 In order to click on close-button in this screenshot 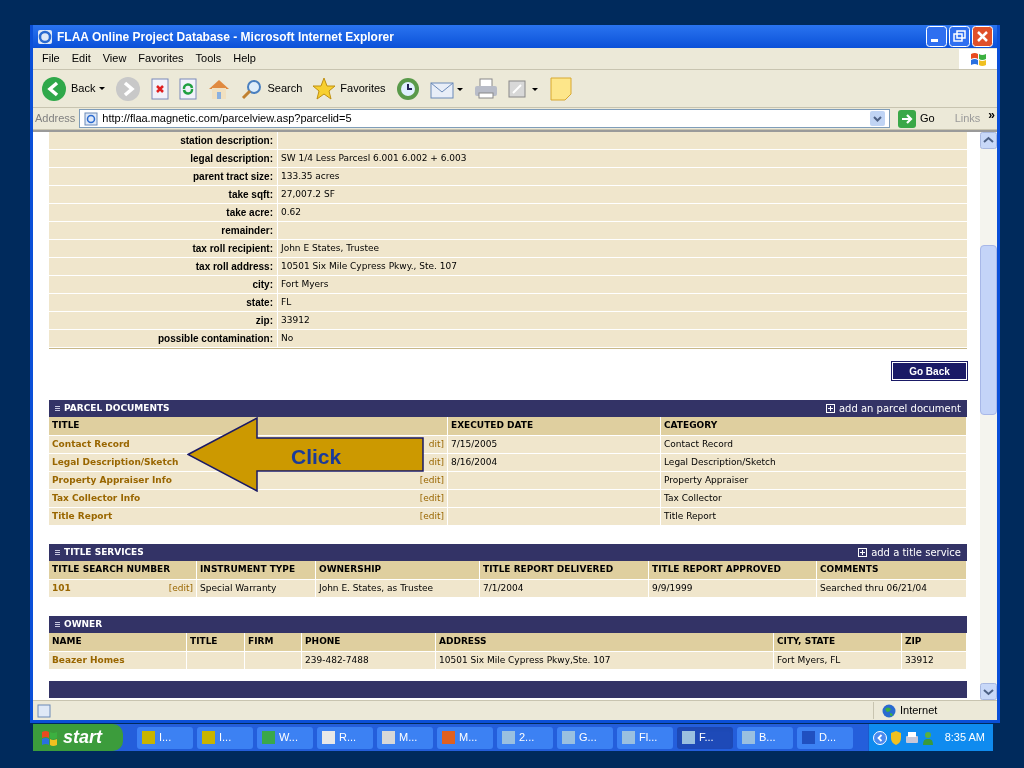, I will do `click(982, 36)`.